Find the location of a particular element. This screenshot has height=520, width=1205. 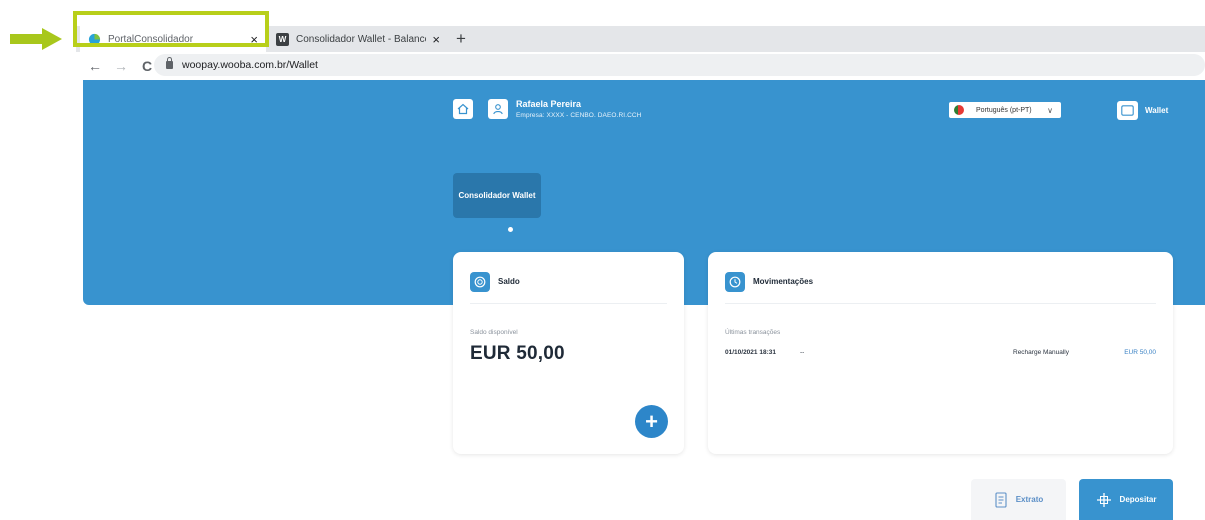

language-value: Português (pt-PT) is located at coordinates (1004, 110).